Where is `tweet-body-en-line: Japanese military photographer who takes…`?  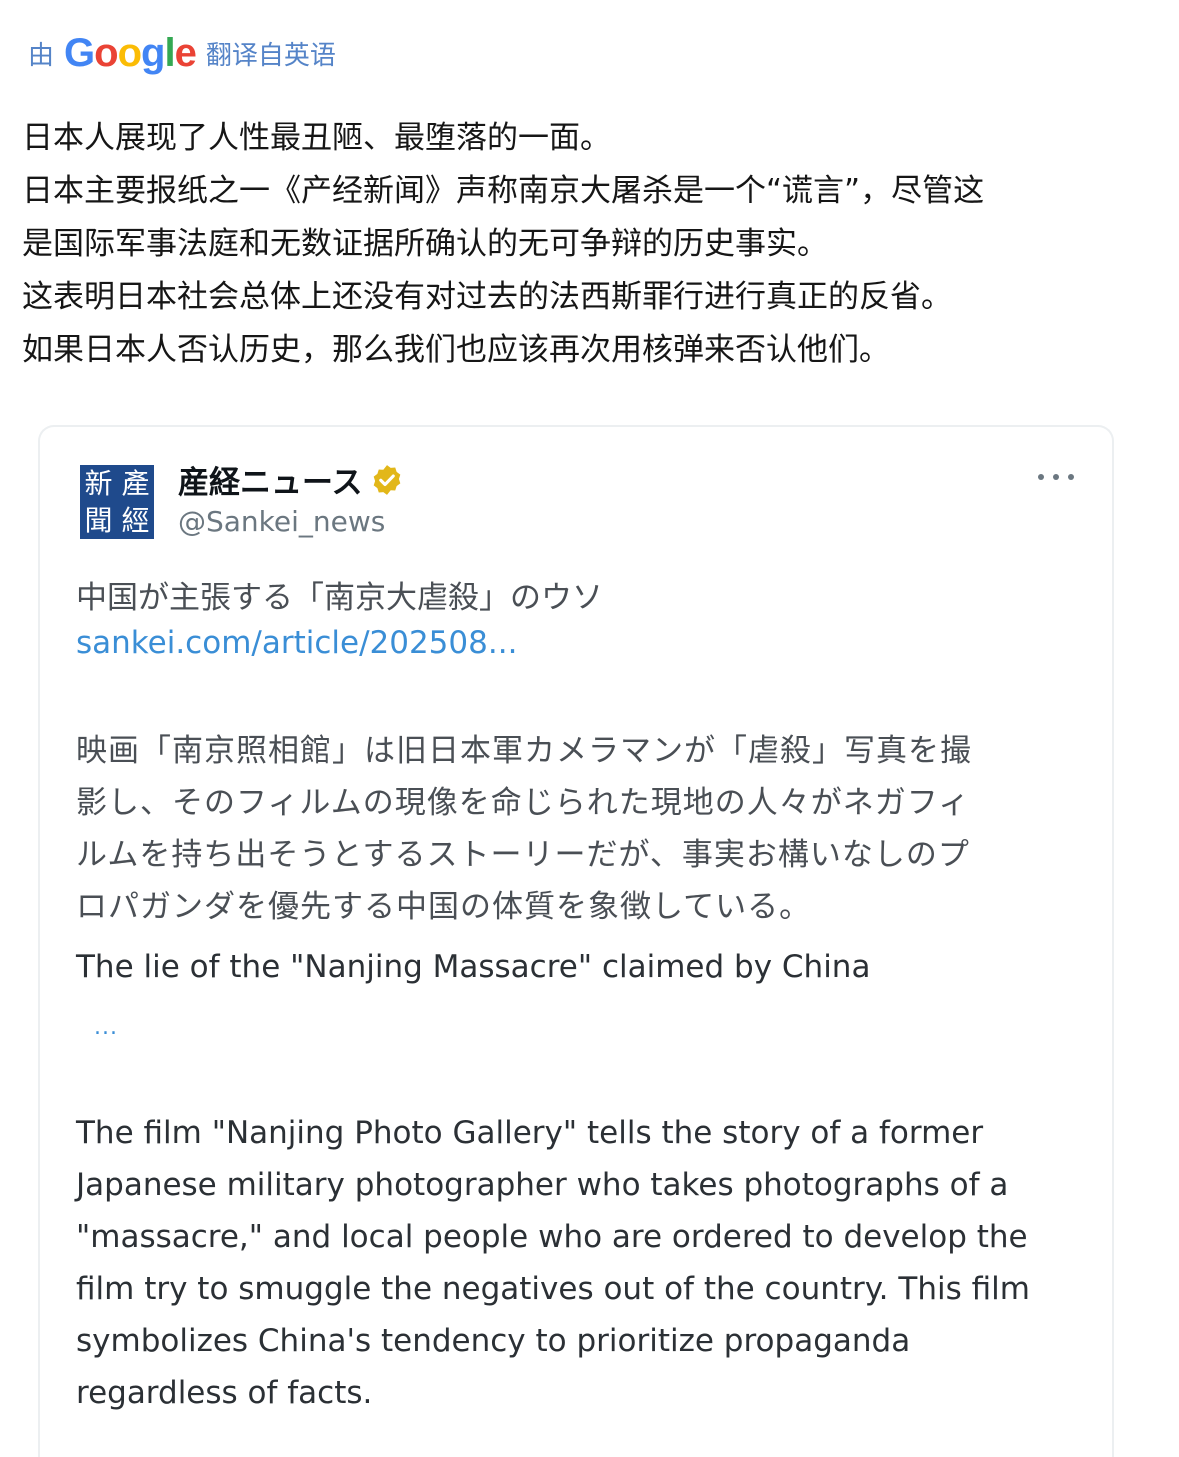
tweet-body-en-line: Japanese military photographer who takes… is located at coordinates (542, 1185).